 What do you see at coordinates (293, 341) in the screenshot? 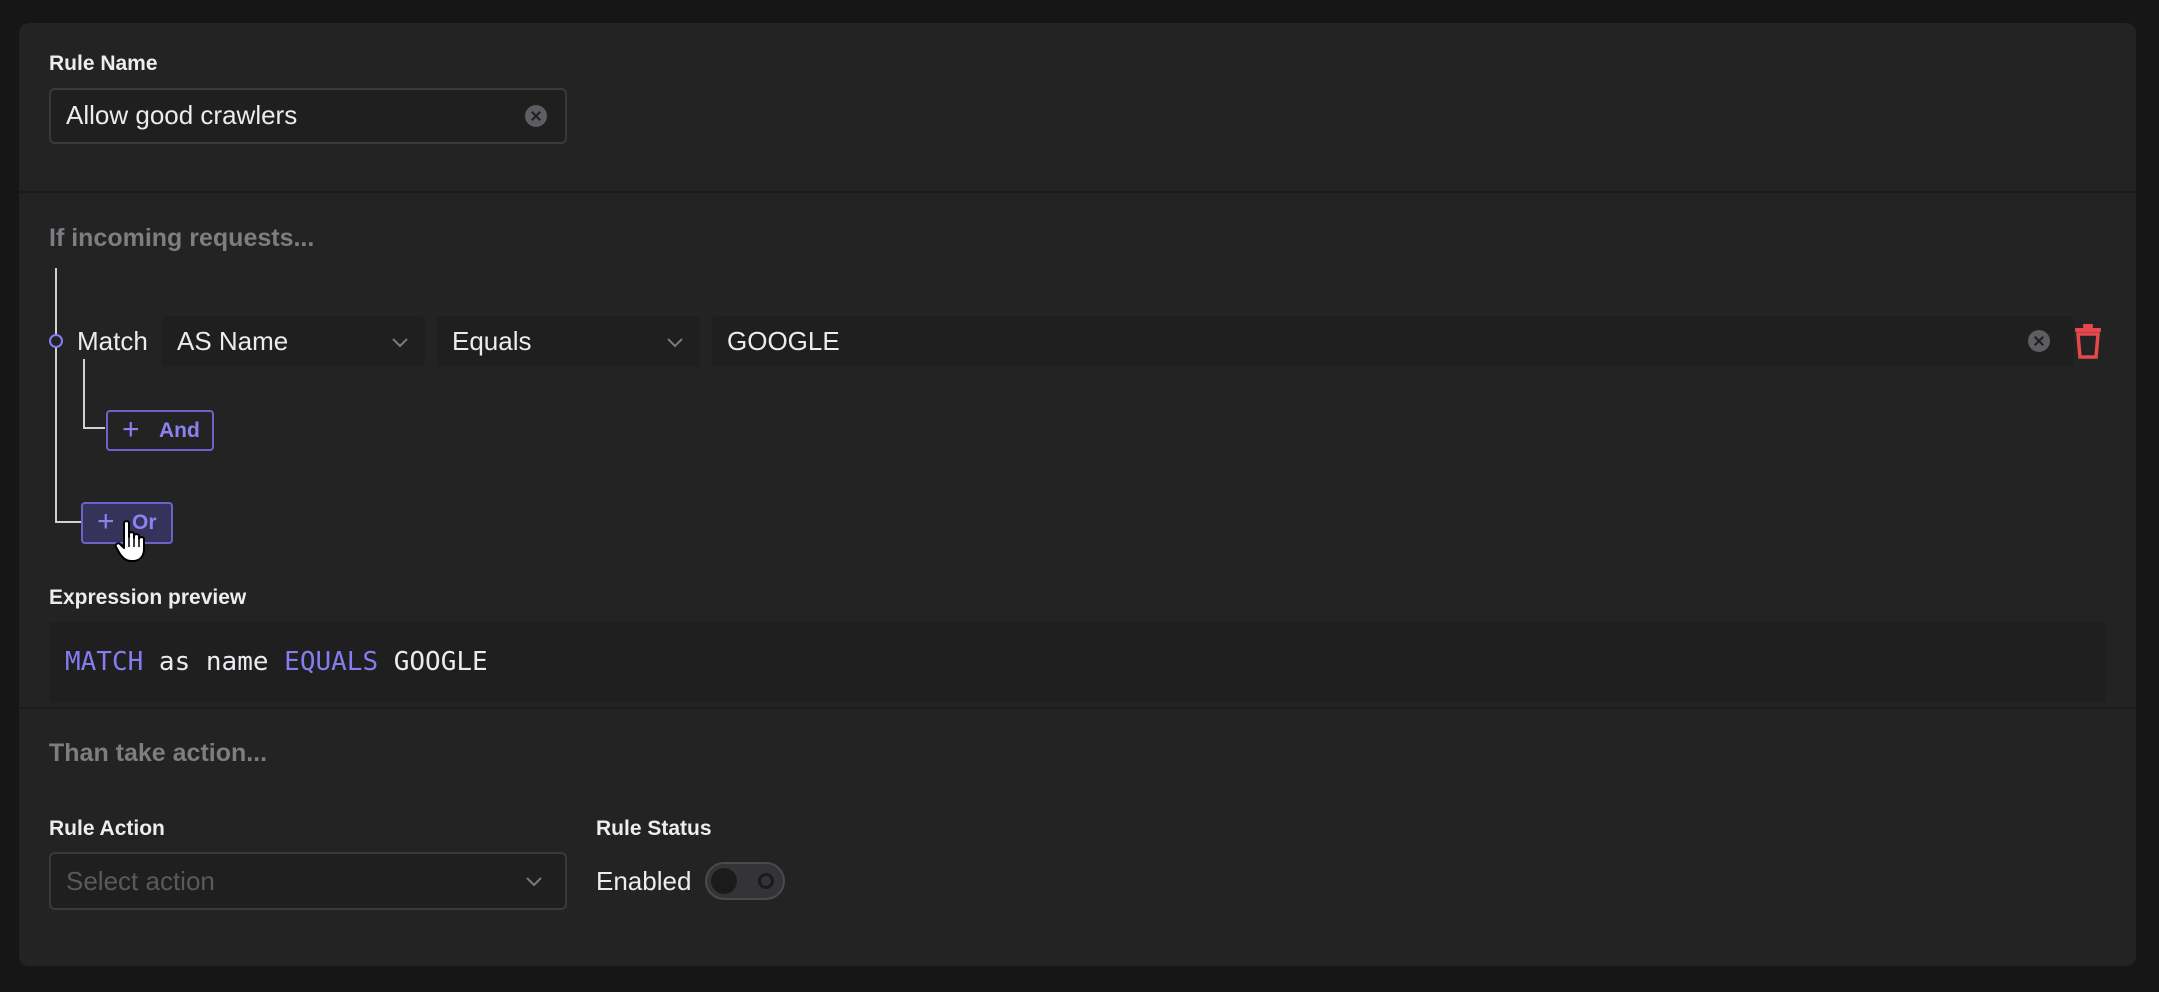
I see `field-select: AS Name` at bounding box center [293, 341].